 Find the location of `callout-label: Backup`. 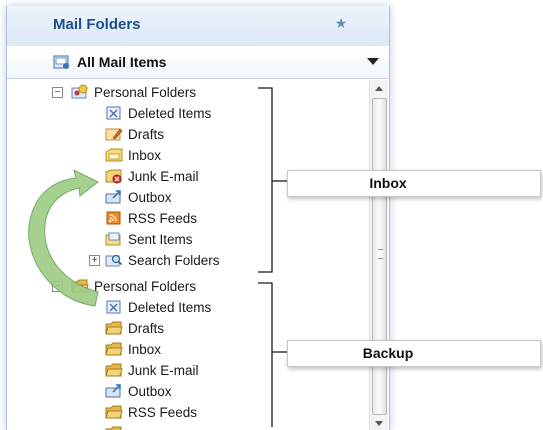

callout-label: Backup is located at coordinates (388, 353).